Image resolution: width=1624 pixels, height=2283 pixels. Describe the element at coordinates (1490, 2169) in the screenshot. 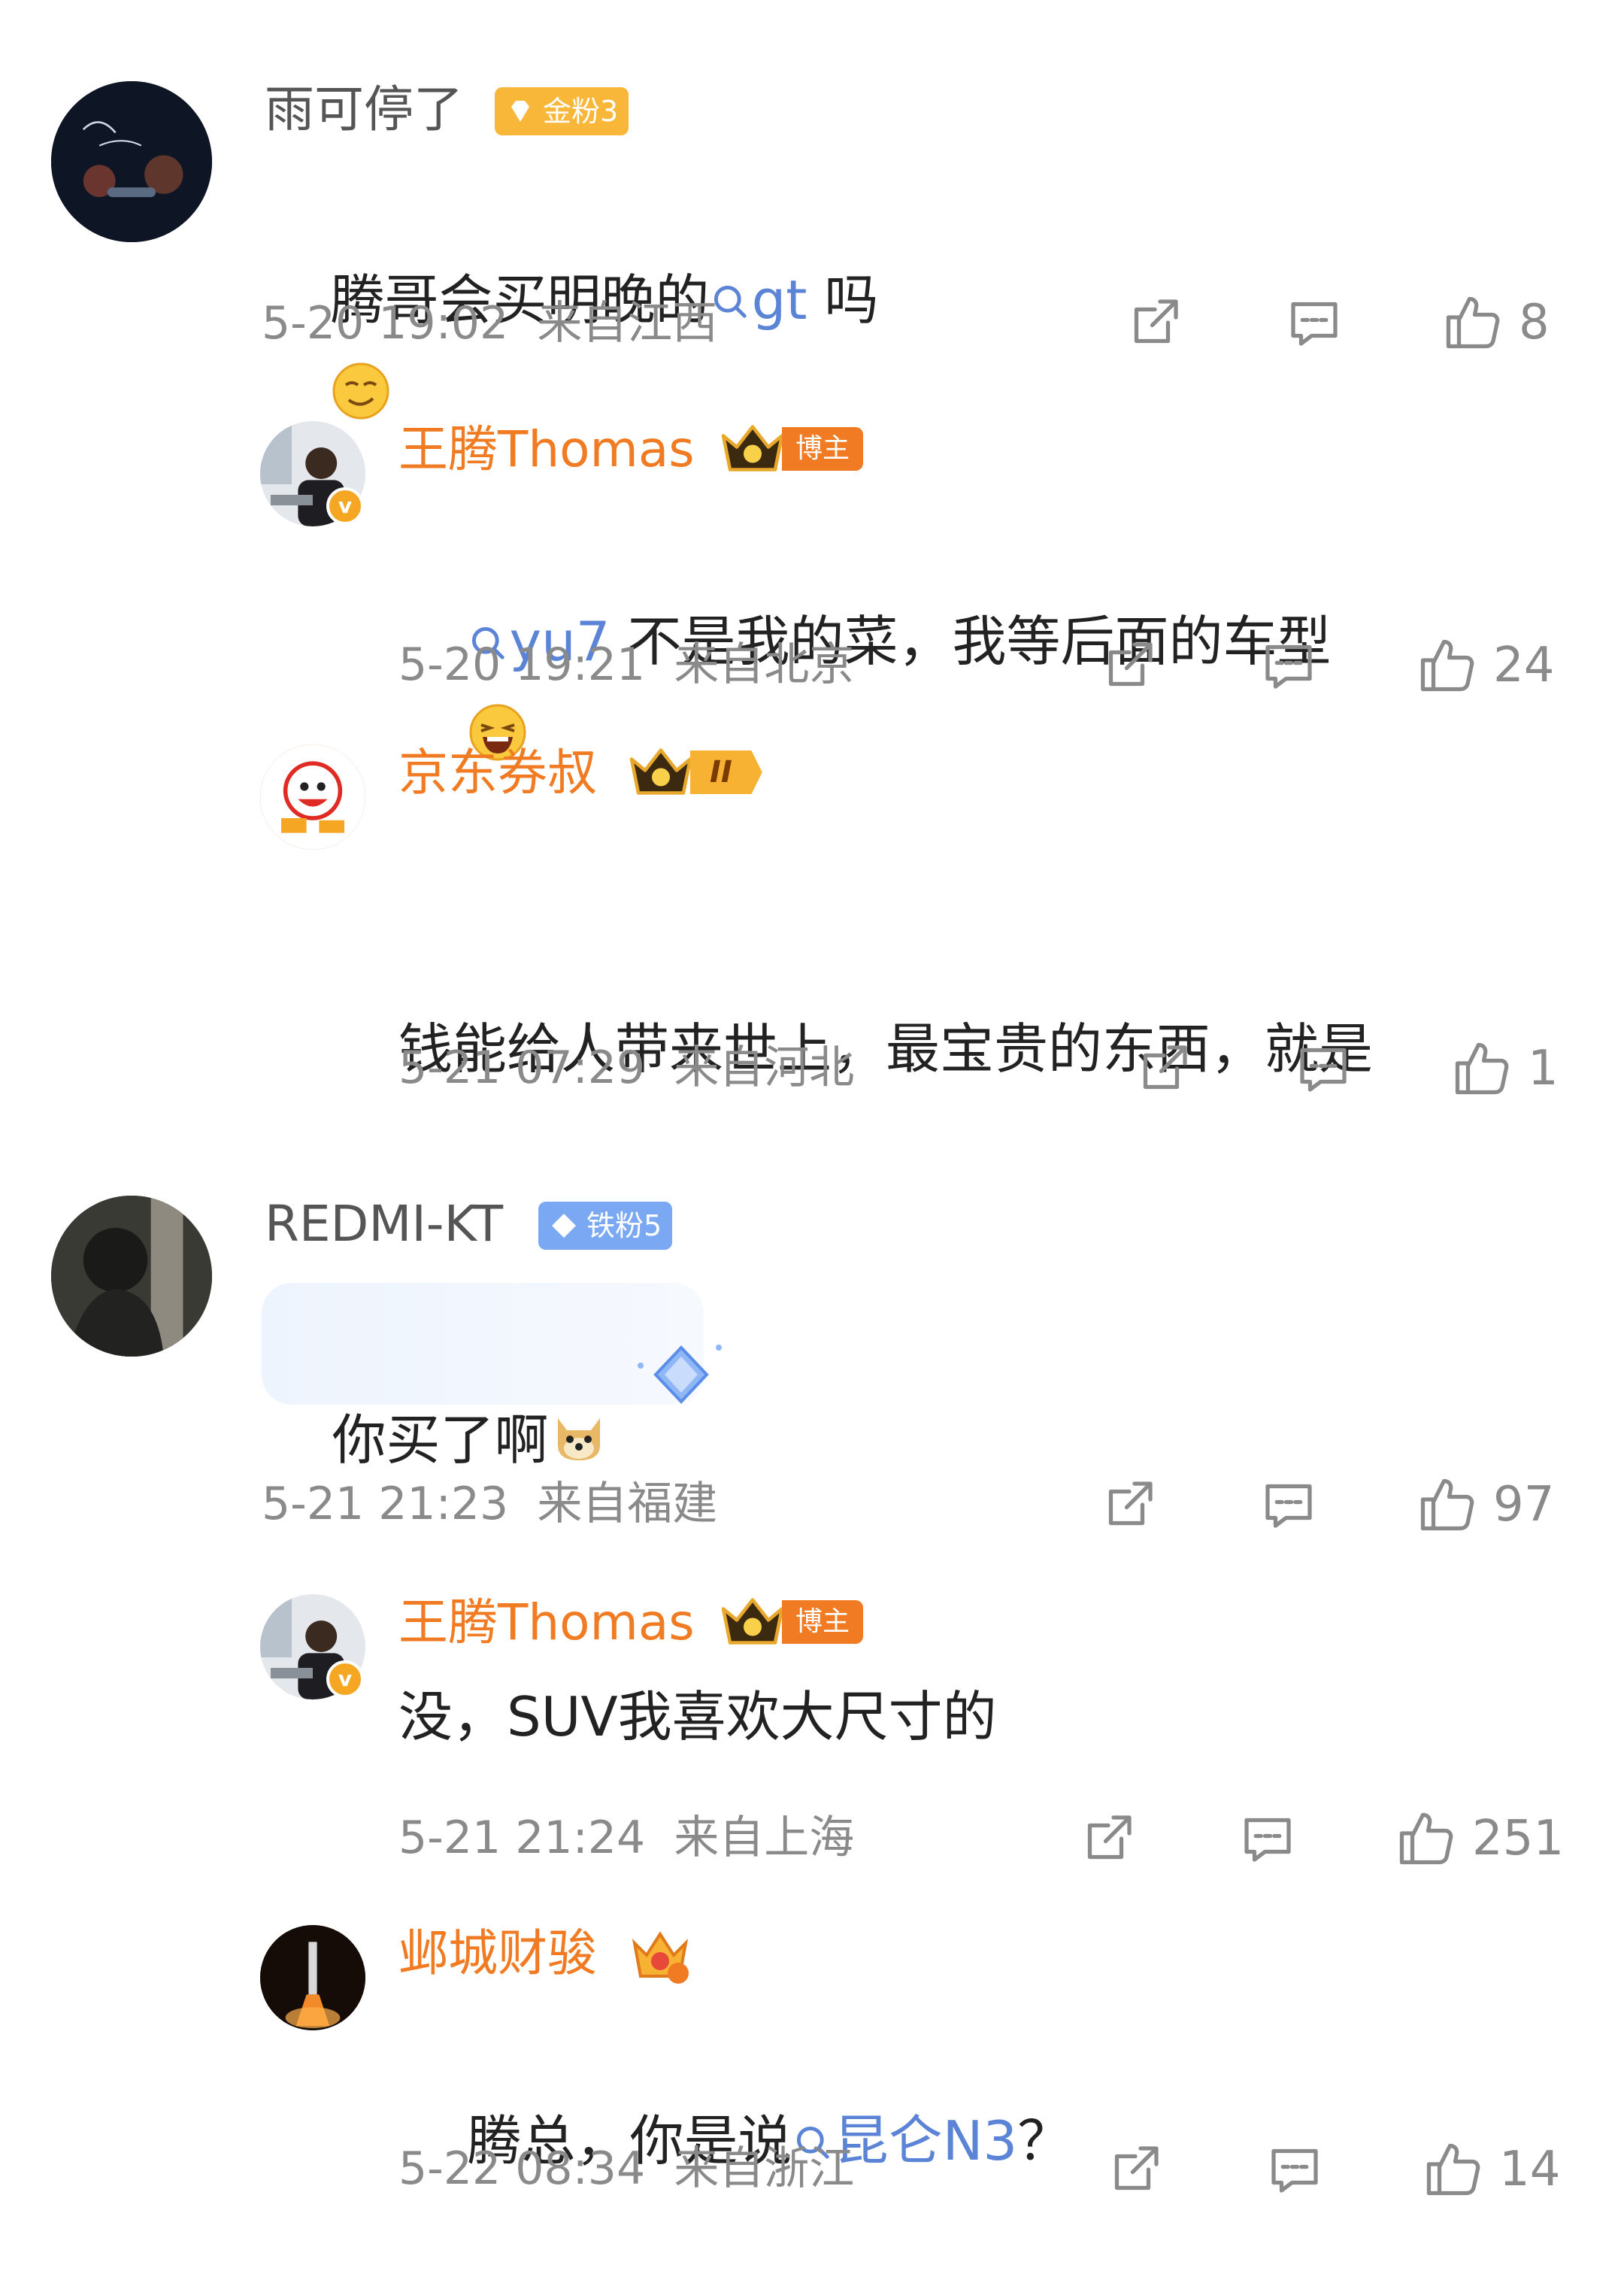

I see `like-button: 14` at that location.